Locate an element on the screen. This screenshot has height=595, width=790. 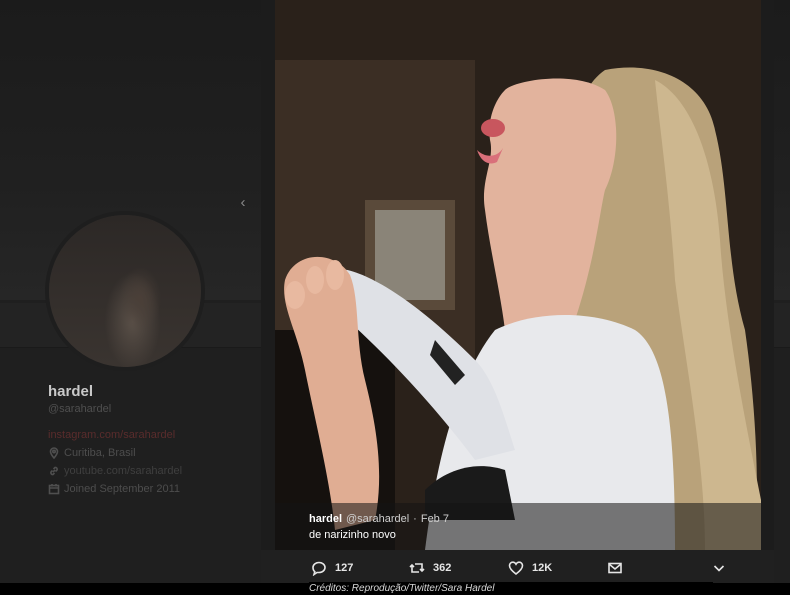
tweet-date: Feb 7 is located at coordinates (435, 519).